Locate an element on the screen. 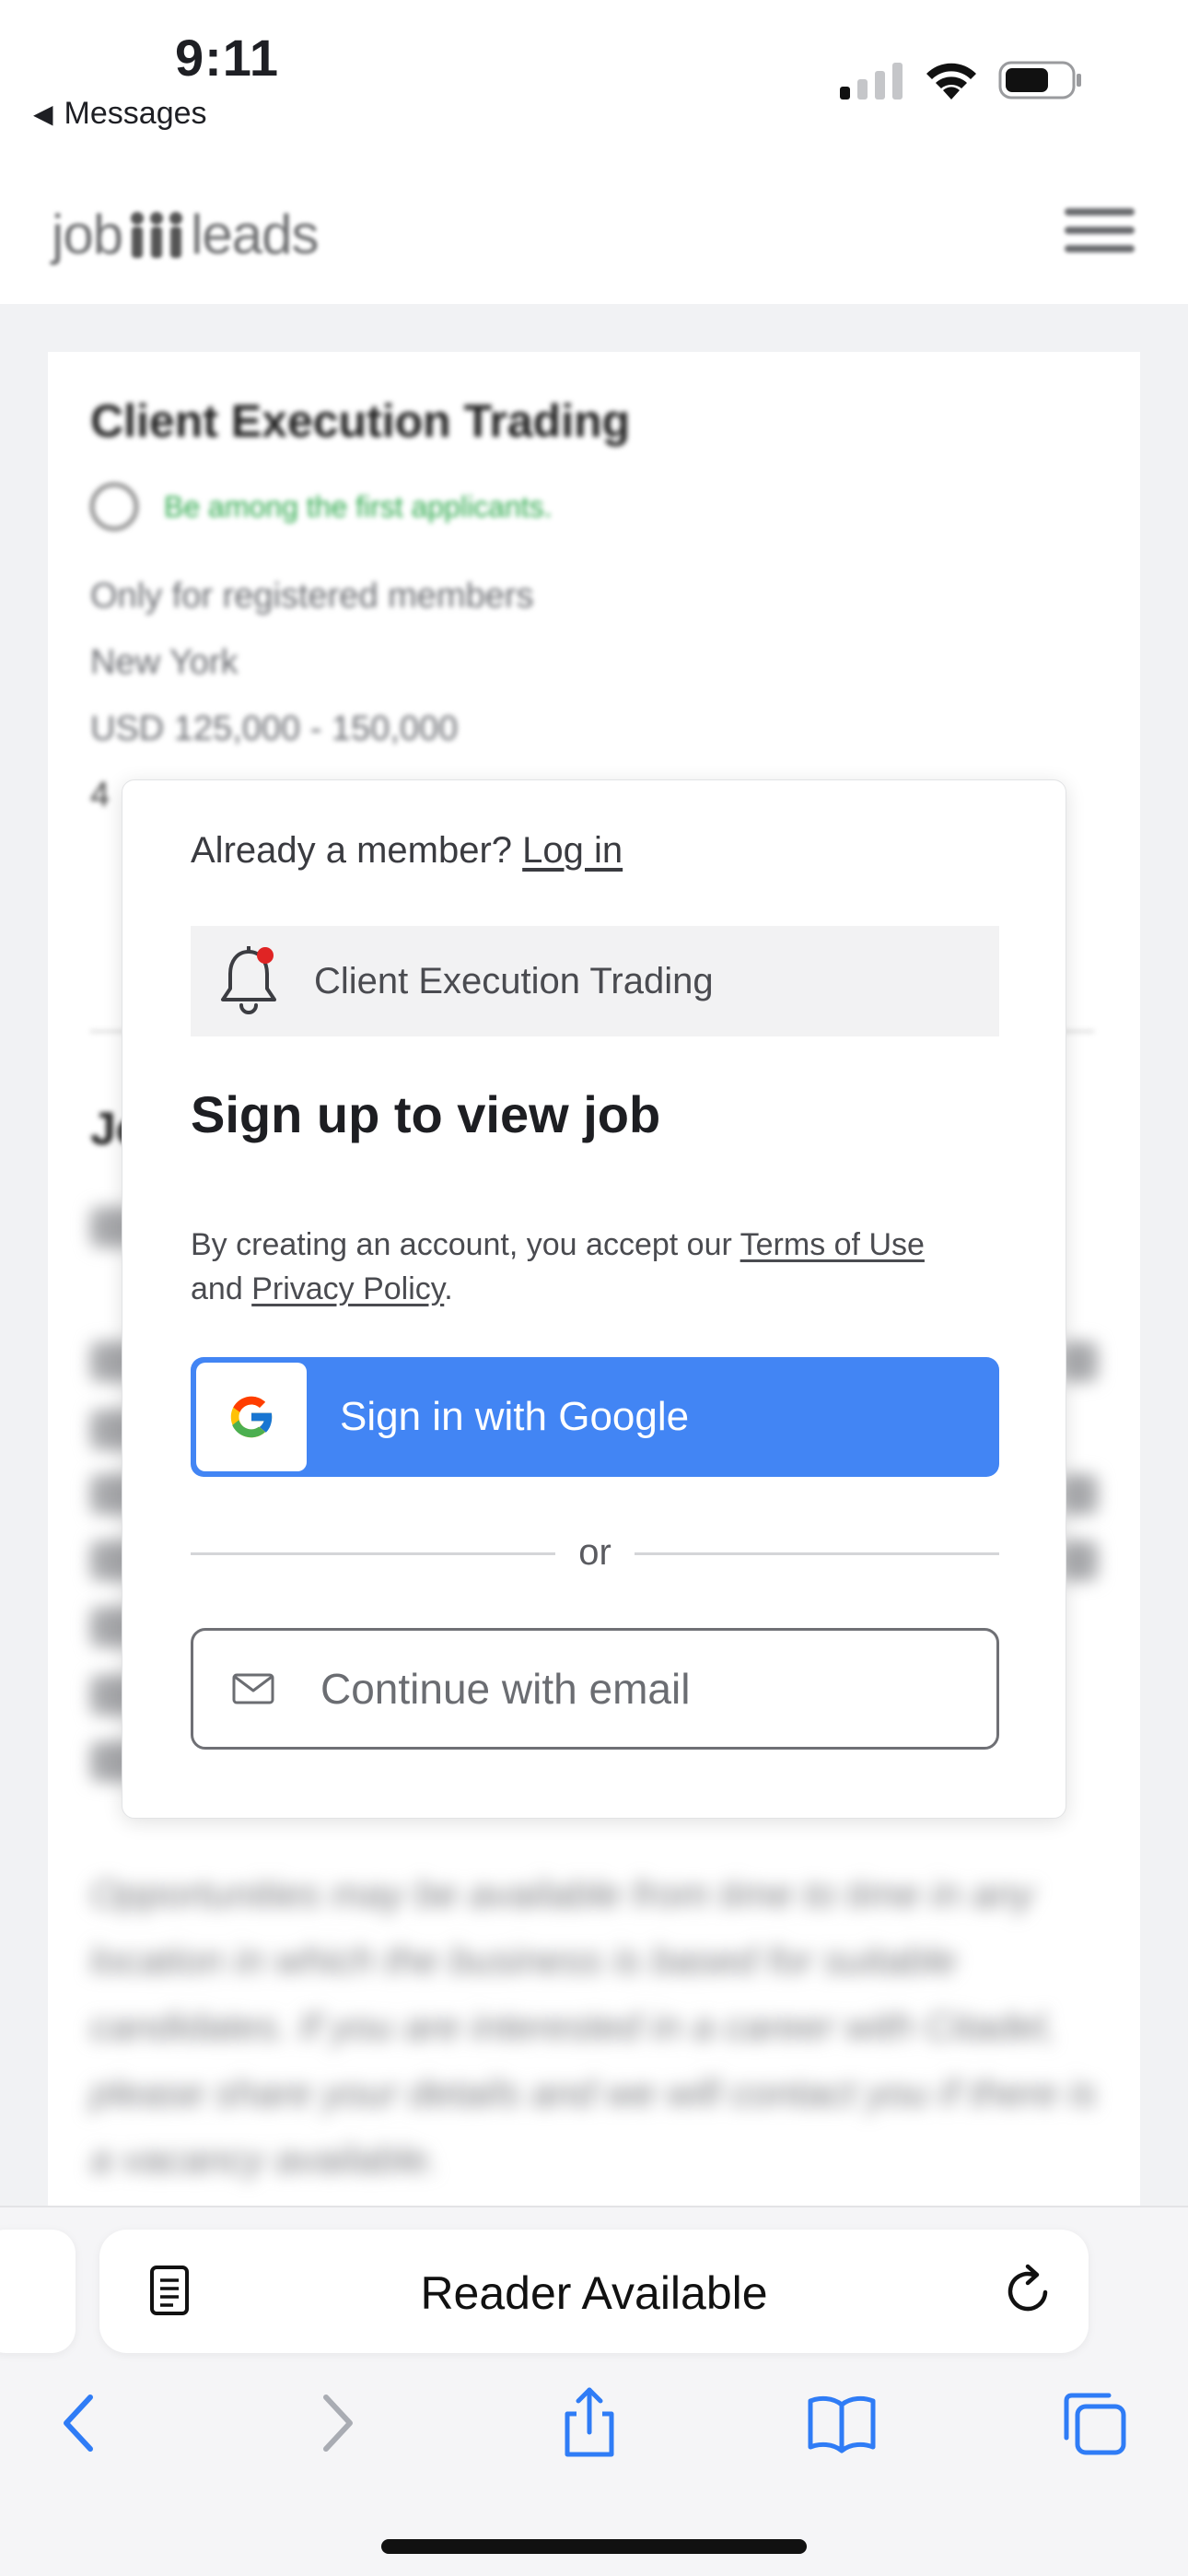 The width and height of the screenshot is (1188, 2576). continue-with-email-button: Continue with email is located at coordinates (595, 1689).